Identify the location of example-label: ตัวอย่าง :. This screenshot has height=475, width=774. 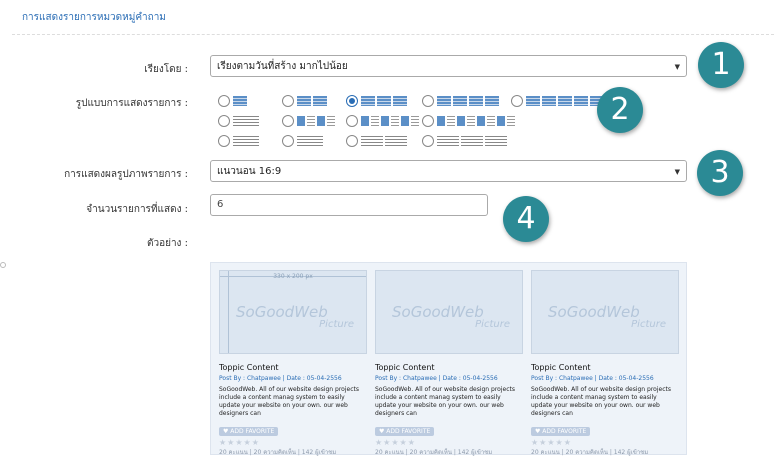
(167, 243).